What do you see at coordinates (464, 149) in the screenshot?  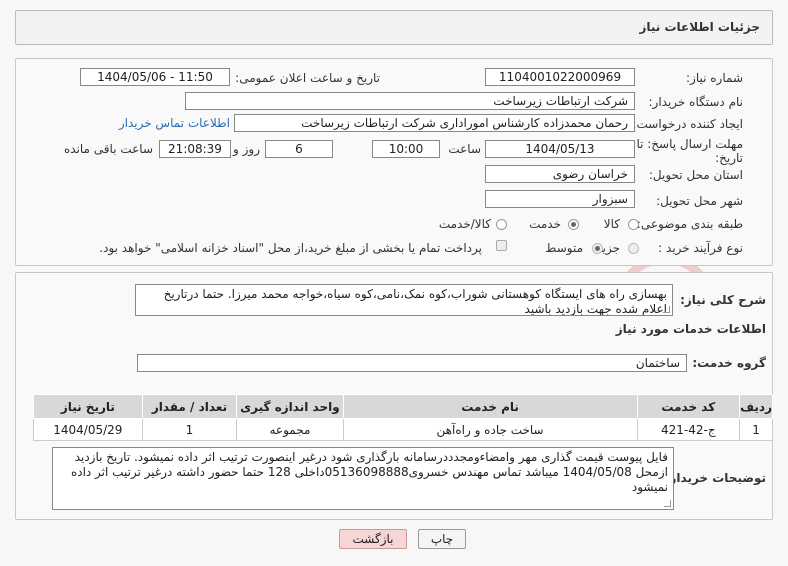 I see `time-label: ساعت` at bounding box center [464, 149].